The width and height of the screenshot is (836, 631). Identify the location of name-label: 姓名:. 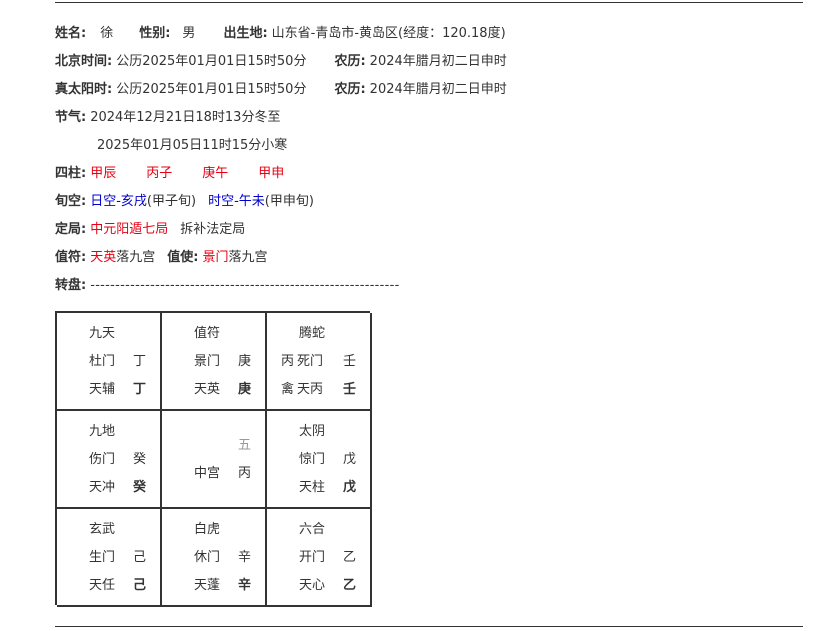
(71, 33).